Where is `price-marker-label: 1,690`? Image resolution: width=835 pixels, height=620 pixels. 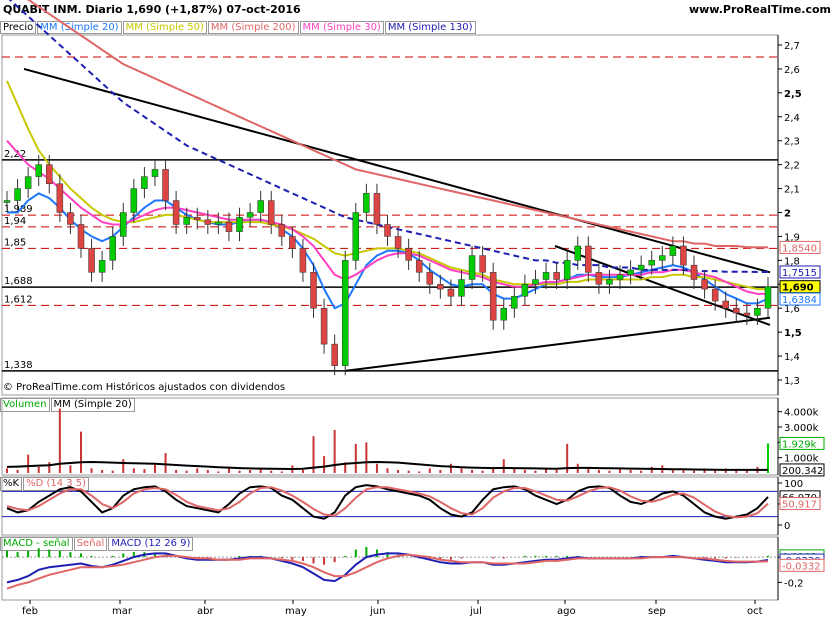
price-marker-label: 1,690 is located at coordinates (798, 288).